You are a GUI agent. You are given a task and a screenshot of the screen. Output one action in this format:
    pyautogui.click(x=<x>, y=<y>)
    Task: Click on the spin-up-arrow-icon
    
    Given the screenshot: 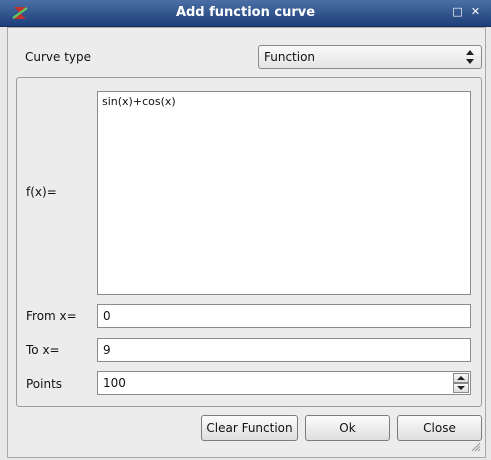 What is the action you would take?
    pyautogui.click(x=461, y=378)
    